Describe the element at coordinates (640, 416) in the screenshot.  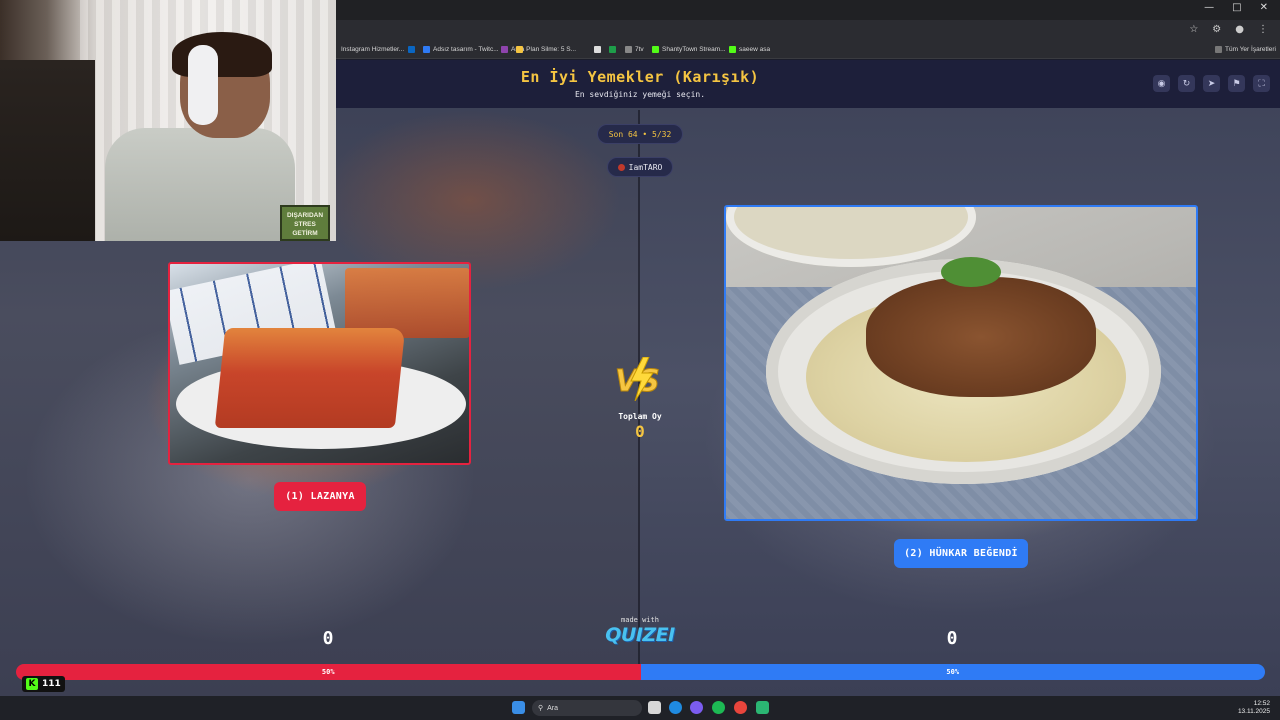
I see `total-votes-label: Toplam Oy` at that location.